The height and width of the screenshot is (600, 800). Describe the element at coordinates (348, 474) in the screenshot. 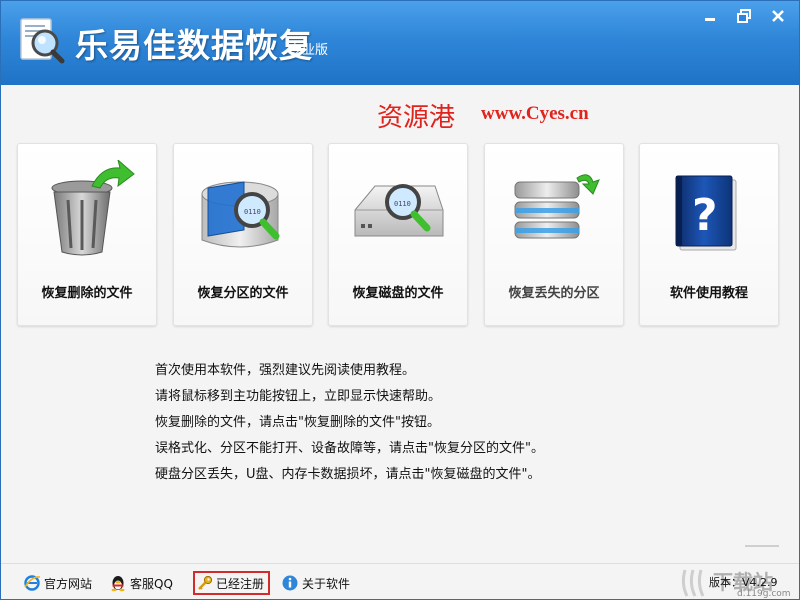

I see `help-line: 硬盘分区丢失，U盘、内存卡数据损坏，请点击"恢复磁盘的文件"。` at that location.